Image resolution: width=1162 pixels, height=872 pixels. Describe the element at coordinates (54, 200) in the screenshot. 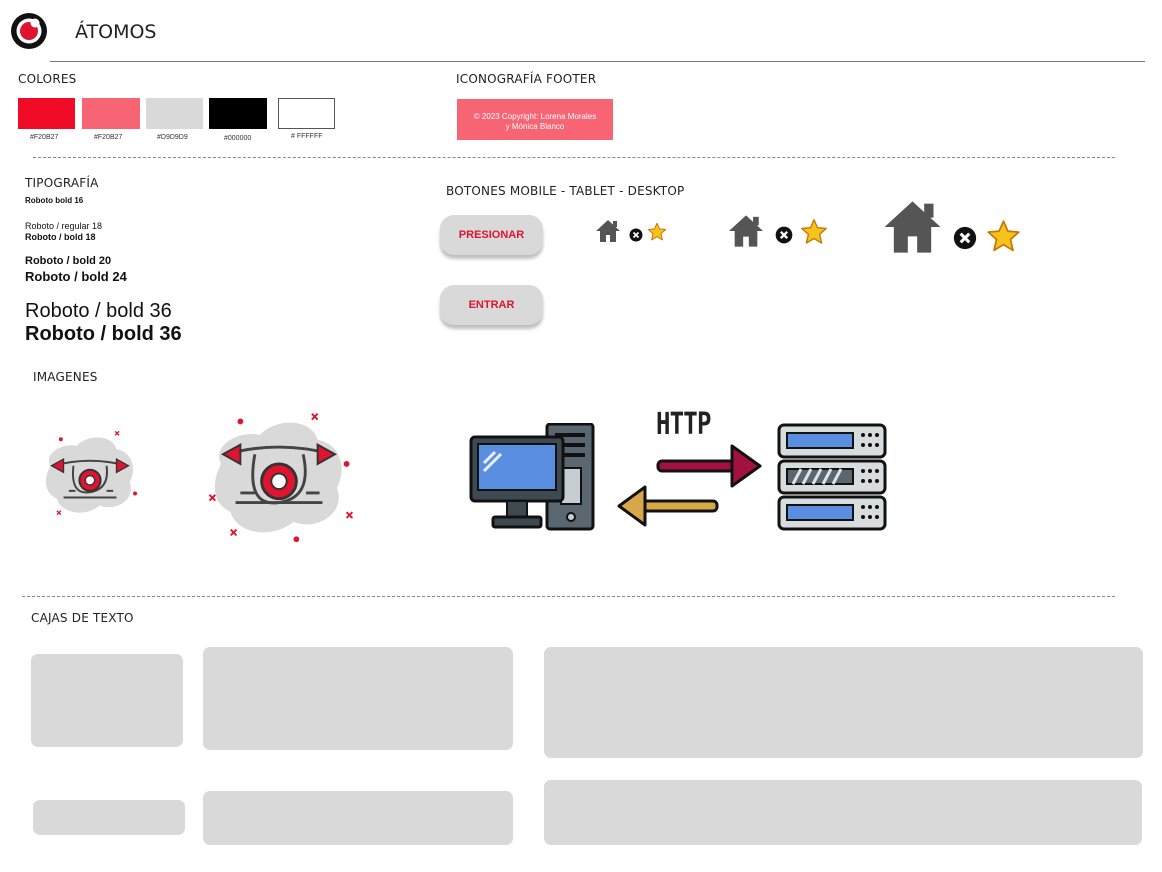

I see `type-sample-bold-16: Roboto bold 16` at that location.